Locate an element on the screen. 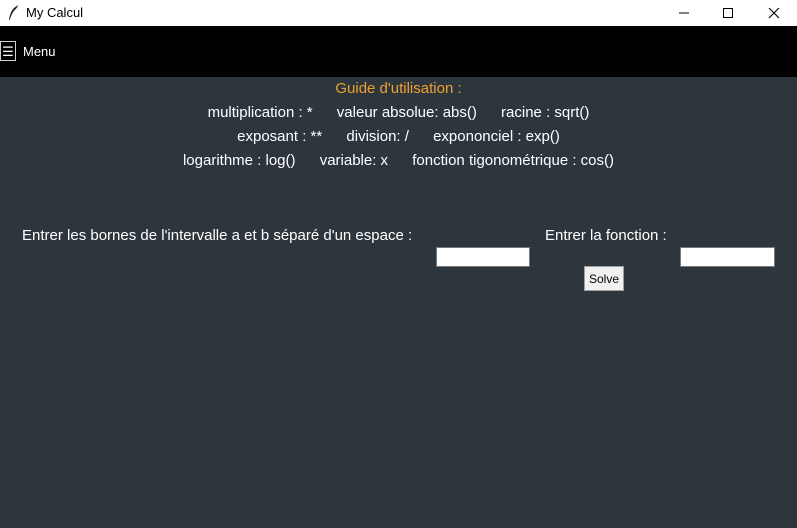  guide-title: Guide d'utilisation : is located at coordinates (398, 88).